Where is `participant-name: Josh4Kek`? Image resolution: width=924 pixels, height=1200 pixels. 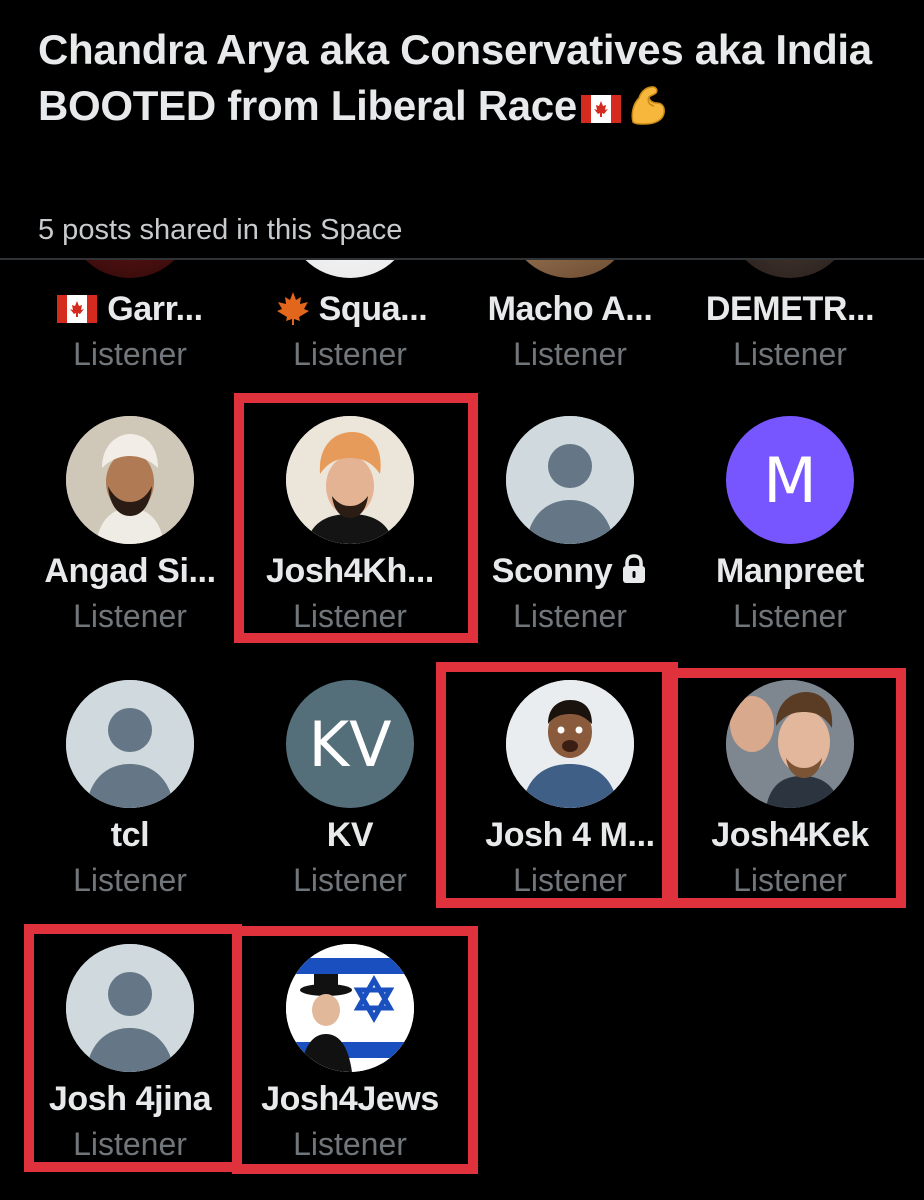 participant-name: Josh4Kek is located at coordinates (790, 835).